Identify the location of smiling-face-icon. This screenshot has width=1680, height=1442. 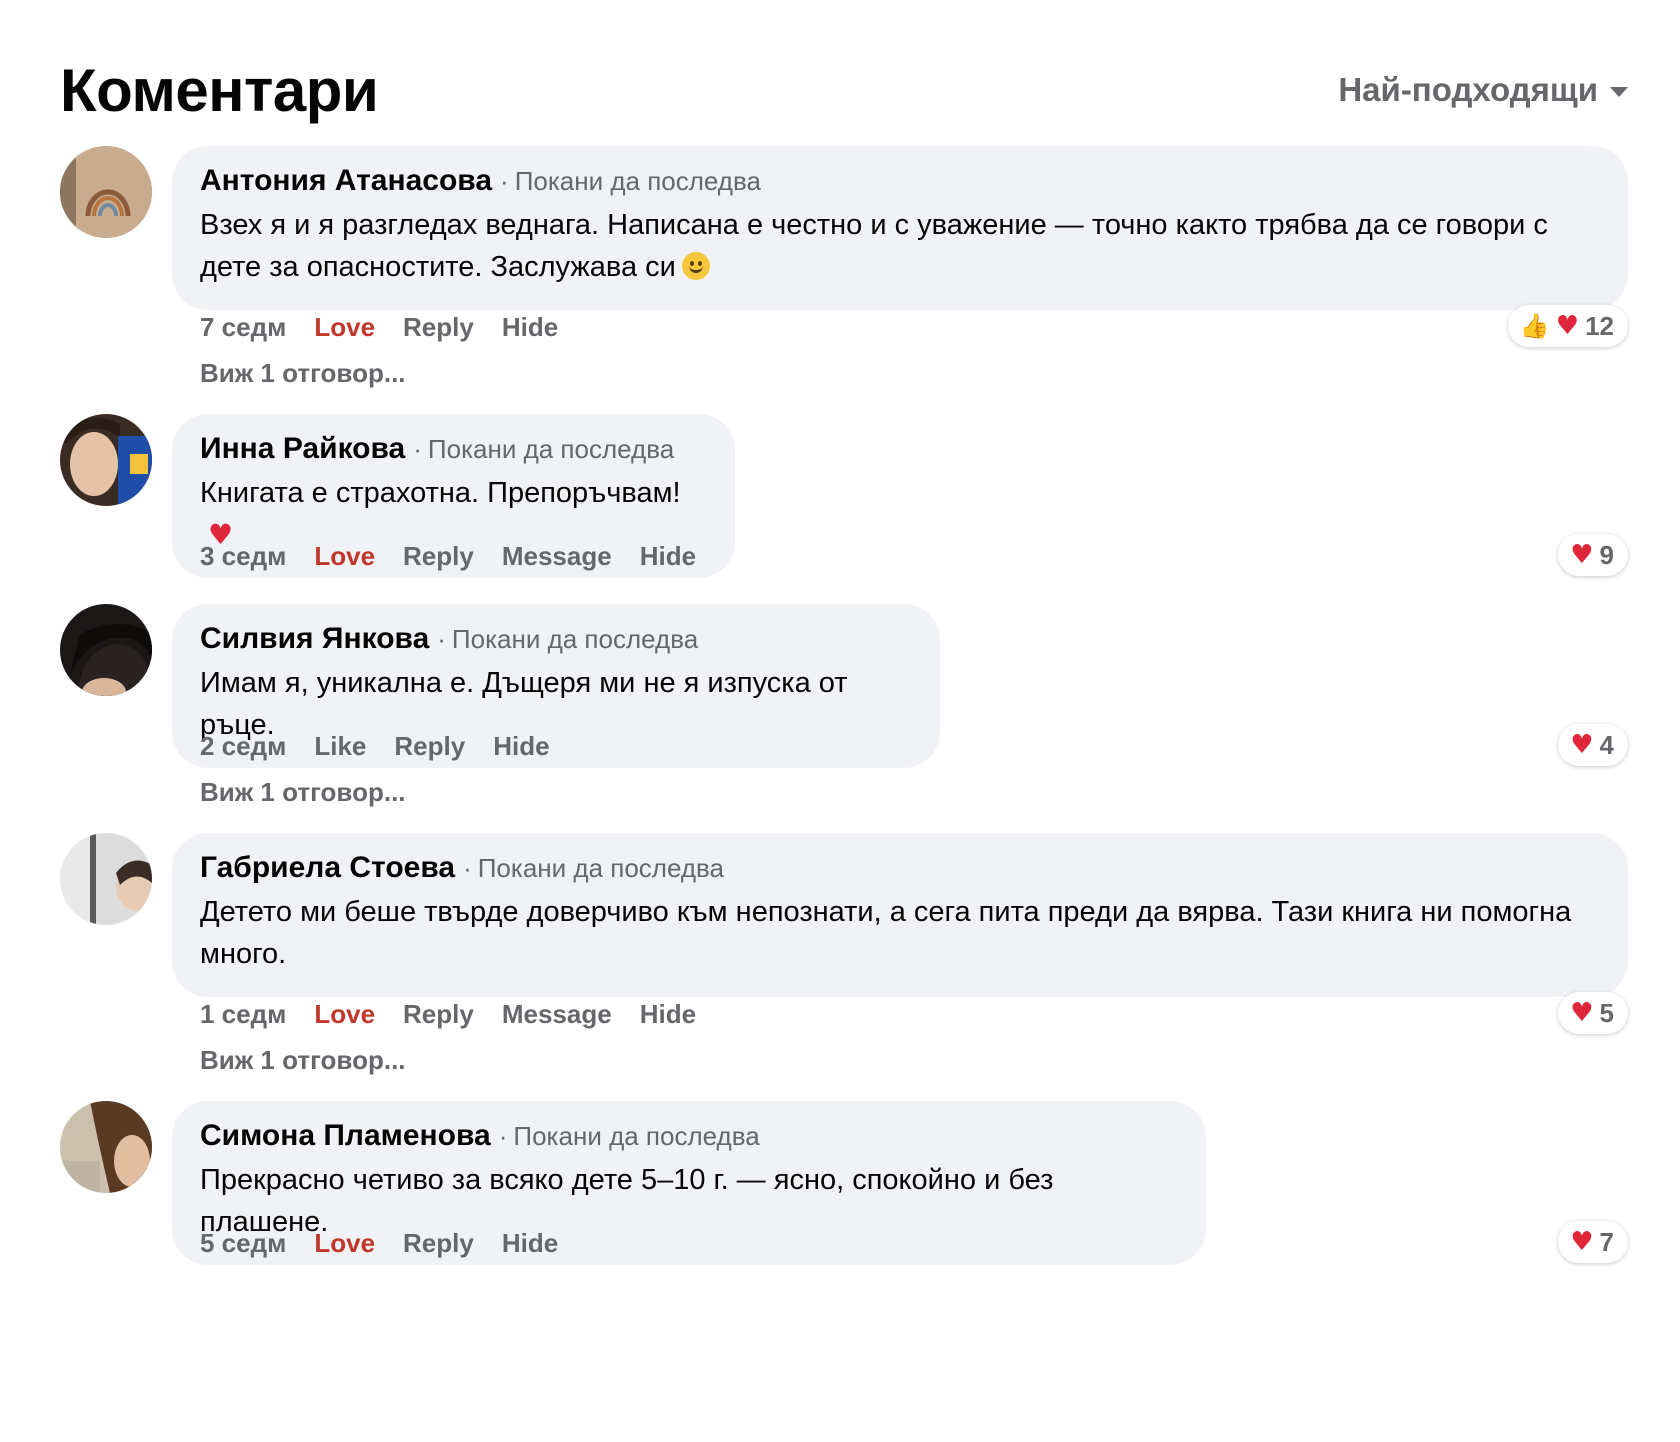
(695, 266).